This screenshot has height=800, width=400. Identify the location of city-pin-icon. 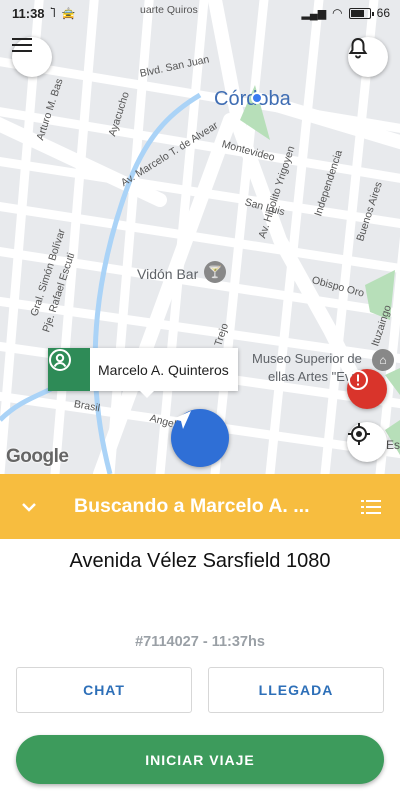
(257, 98).